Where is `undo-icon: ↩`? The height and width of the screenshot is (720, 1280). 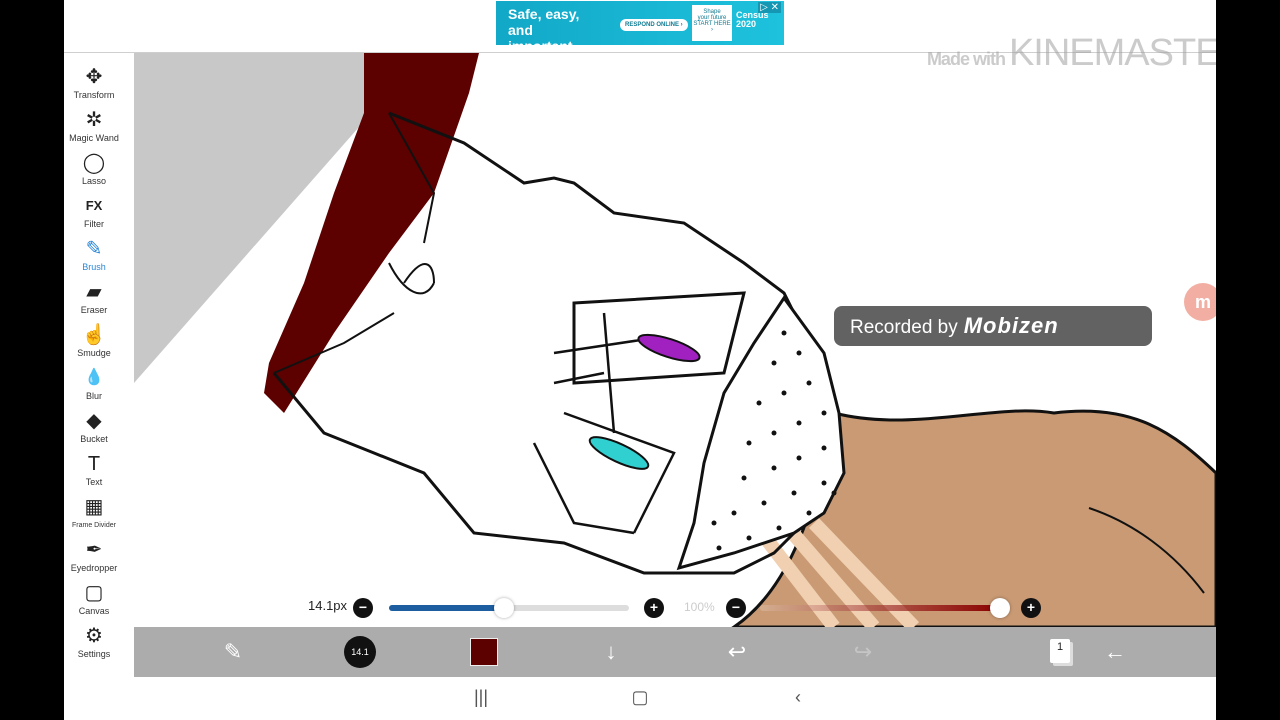 undo-icon: ↩ is located at coordinates (737, 652).